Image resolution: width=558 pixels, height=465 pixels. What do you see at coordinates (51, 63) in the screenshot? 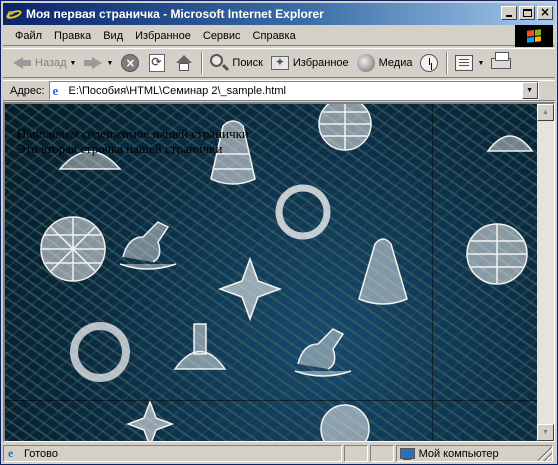
I see `back-label: Назад` at bounding box center [51, 63].